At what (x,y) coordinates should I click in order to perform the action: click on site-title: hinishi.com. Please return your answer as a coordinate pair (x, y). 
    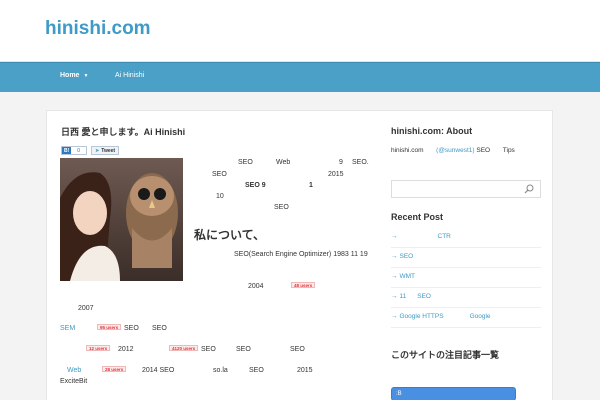
    Looking at the image, I should click on (98, 29).